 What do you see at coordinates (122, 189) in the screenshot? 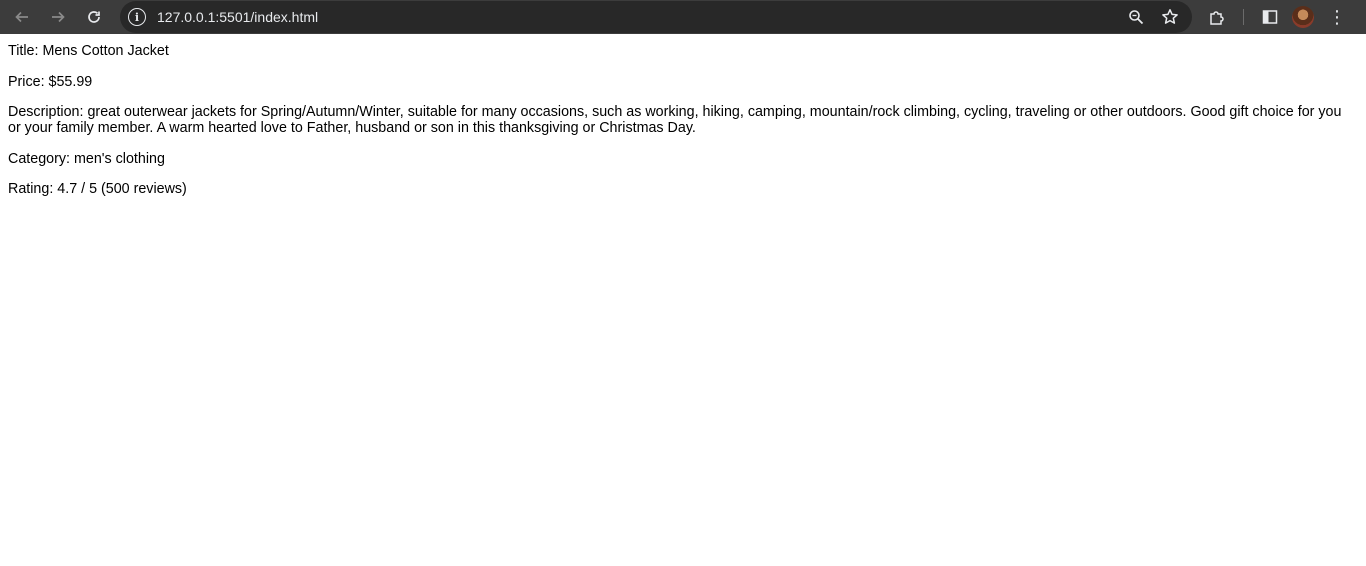
I see `product-rating: 4.7 / 5 (500 reviews)` at bounding box center [122, 189].